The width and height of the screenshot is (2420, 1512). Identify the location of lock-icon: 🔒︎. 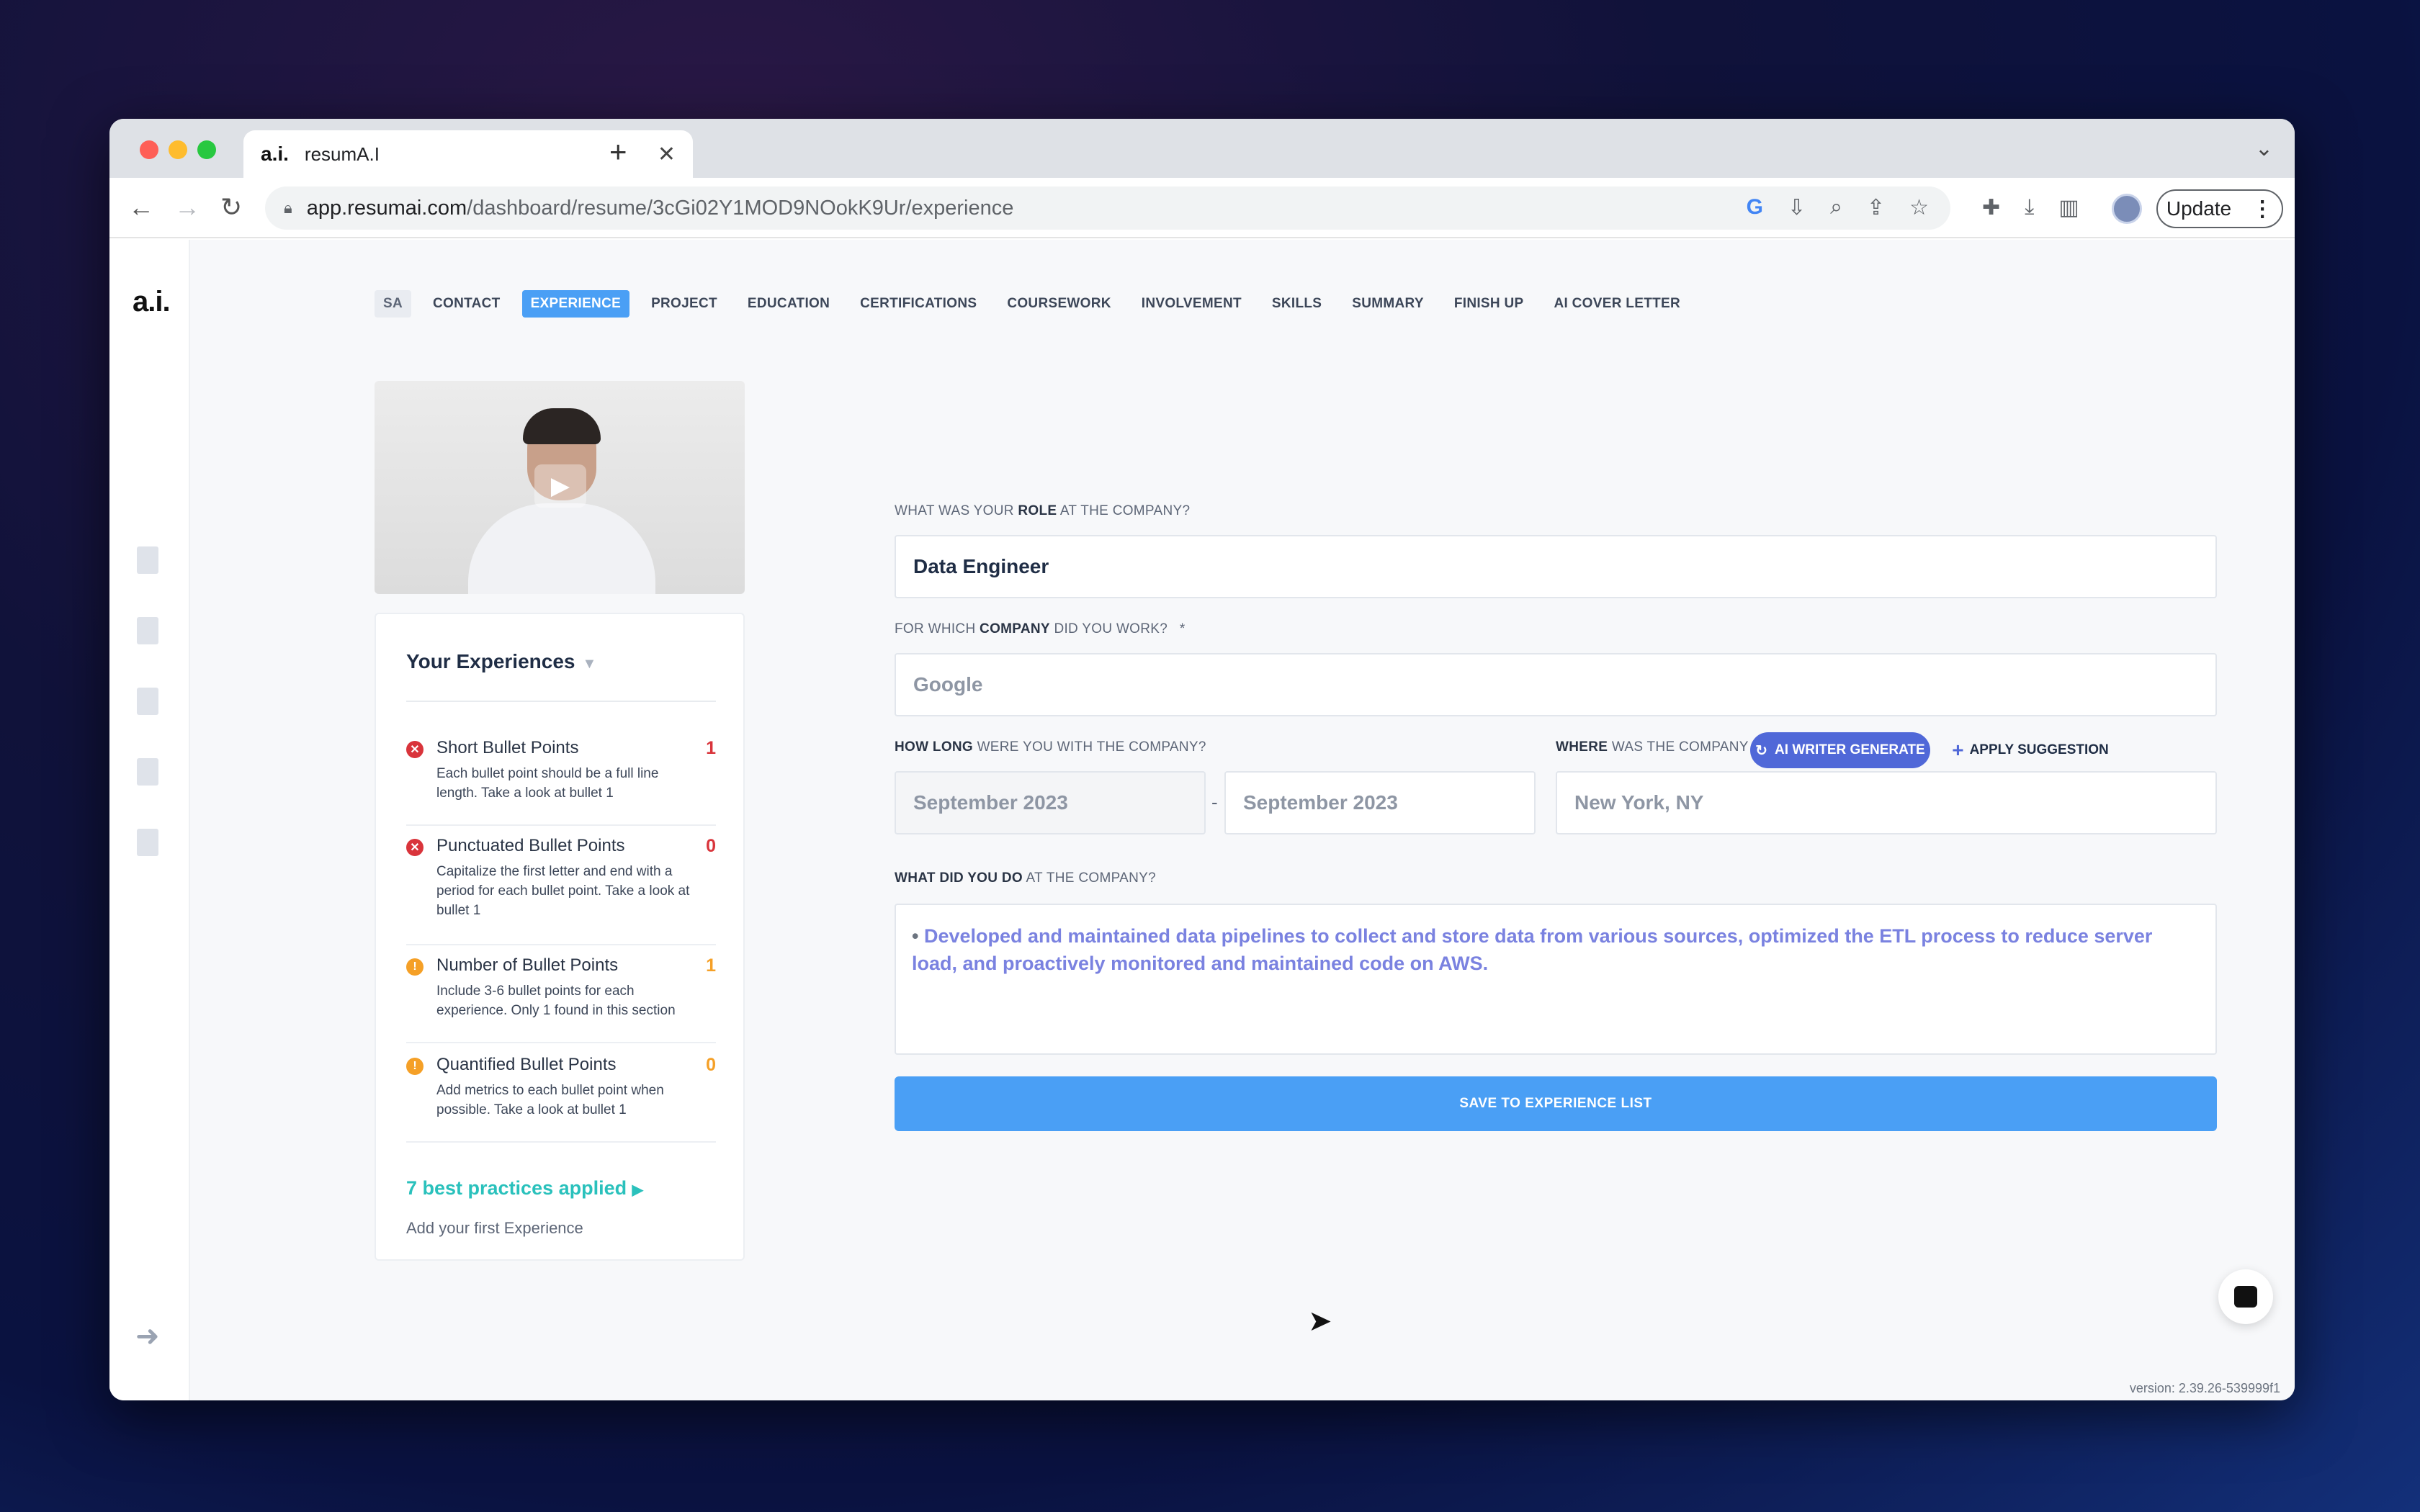
(288, 208).